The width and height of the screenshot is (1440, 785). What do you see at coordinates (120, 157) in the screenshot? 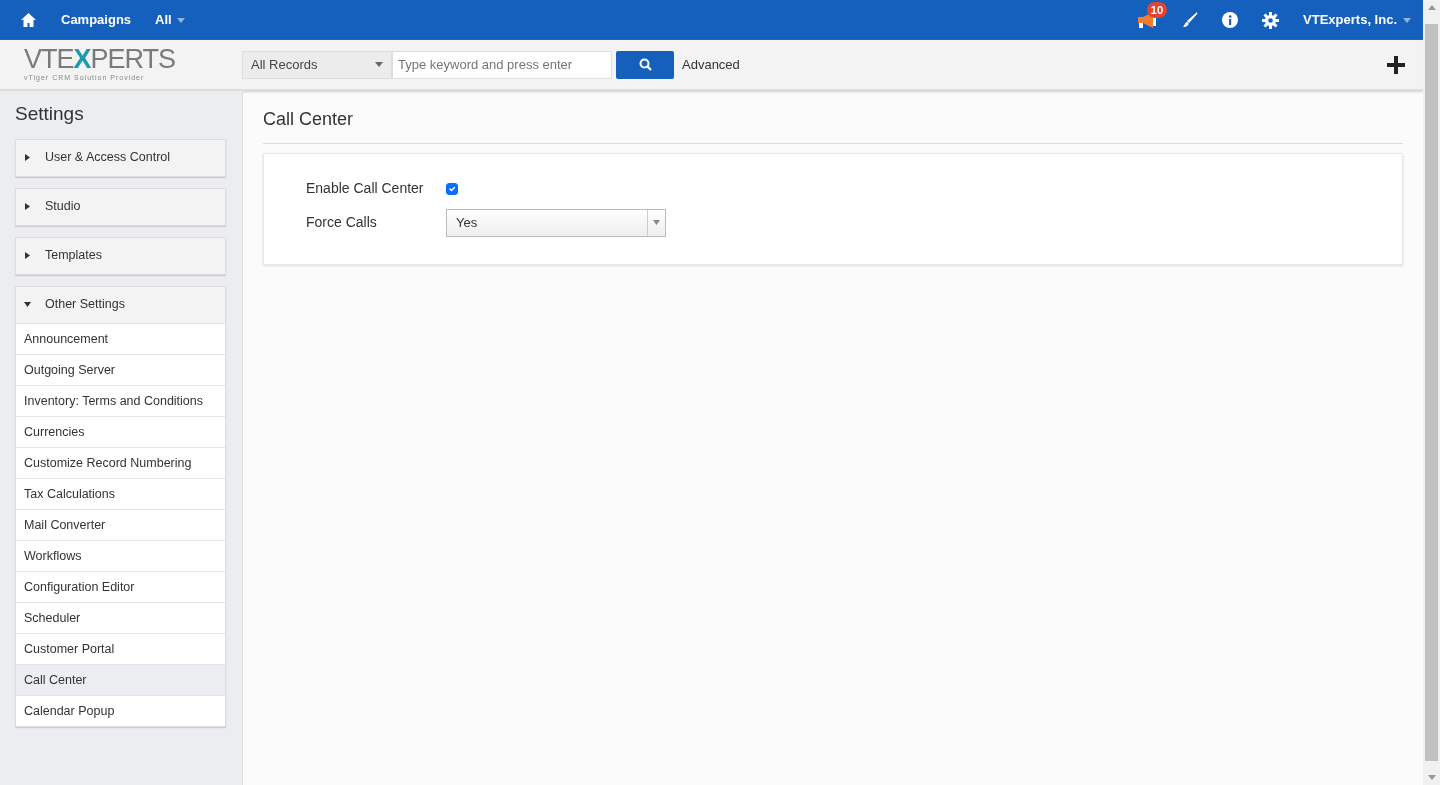
I see `sidebar-group-header: User & Access Control` at bounding box center [120, 157].